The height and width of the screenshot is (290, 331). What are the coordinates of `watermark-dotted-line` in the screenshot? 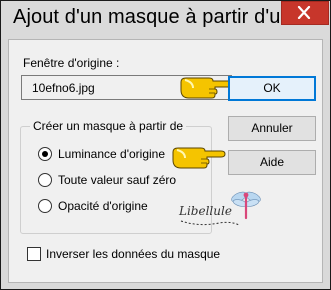 It's located at (210, 223).